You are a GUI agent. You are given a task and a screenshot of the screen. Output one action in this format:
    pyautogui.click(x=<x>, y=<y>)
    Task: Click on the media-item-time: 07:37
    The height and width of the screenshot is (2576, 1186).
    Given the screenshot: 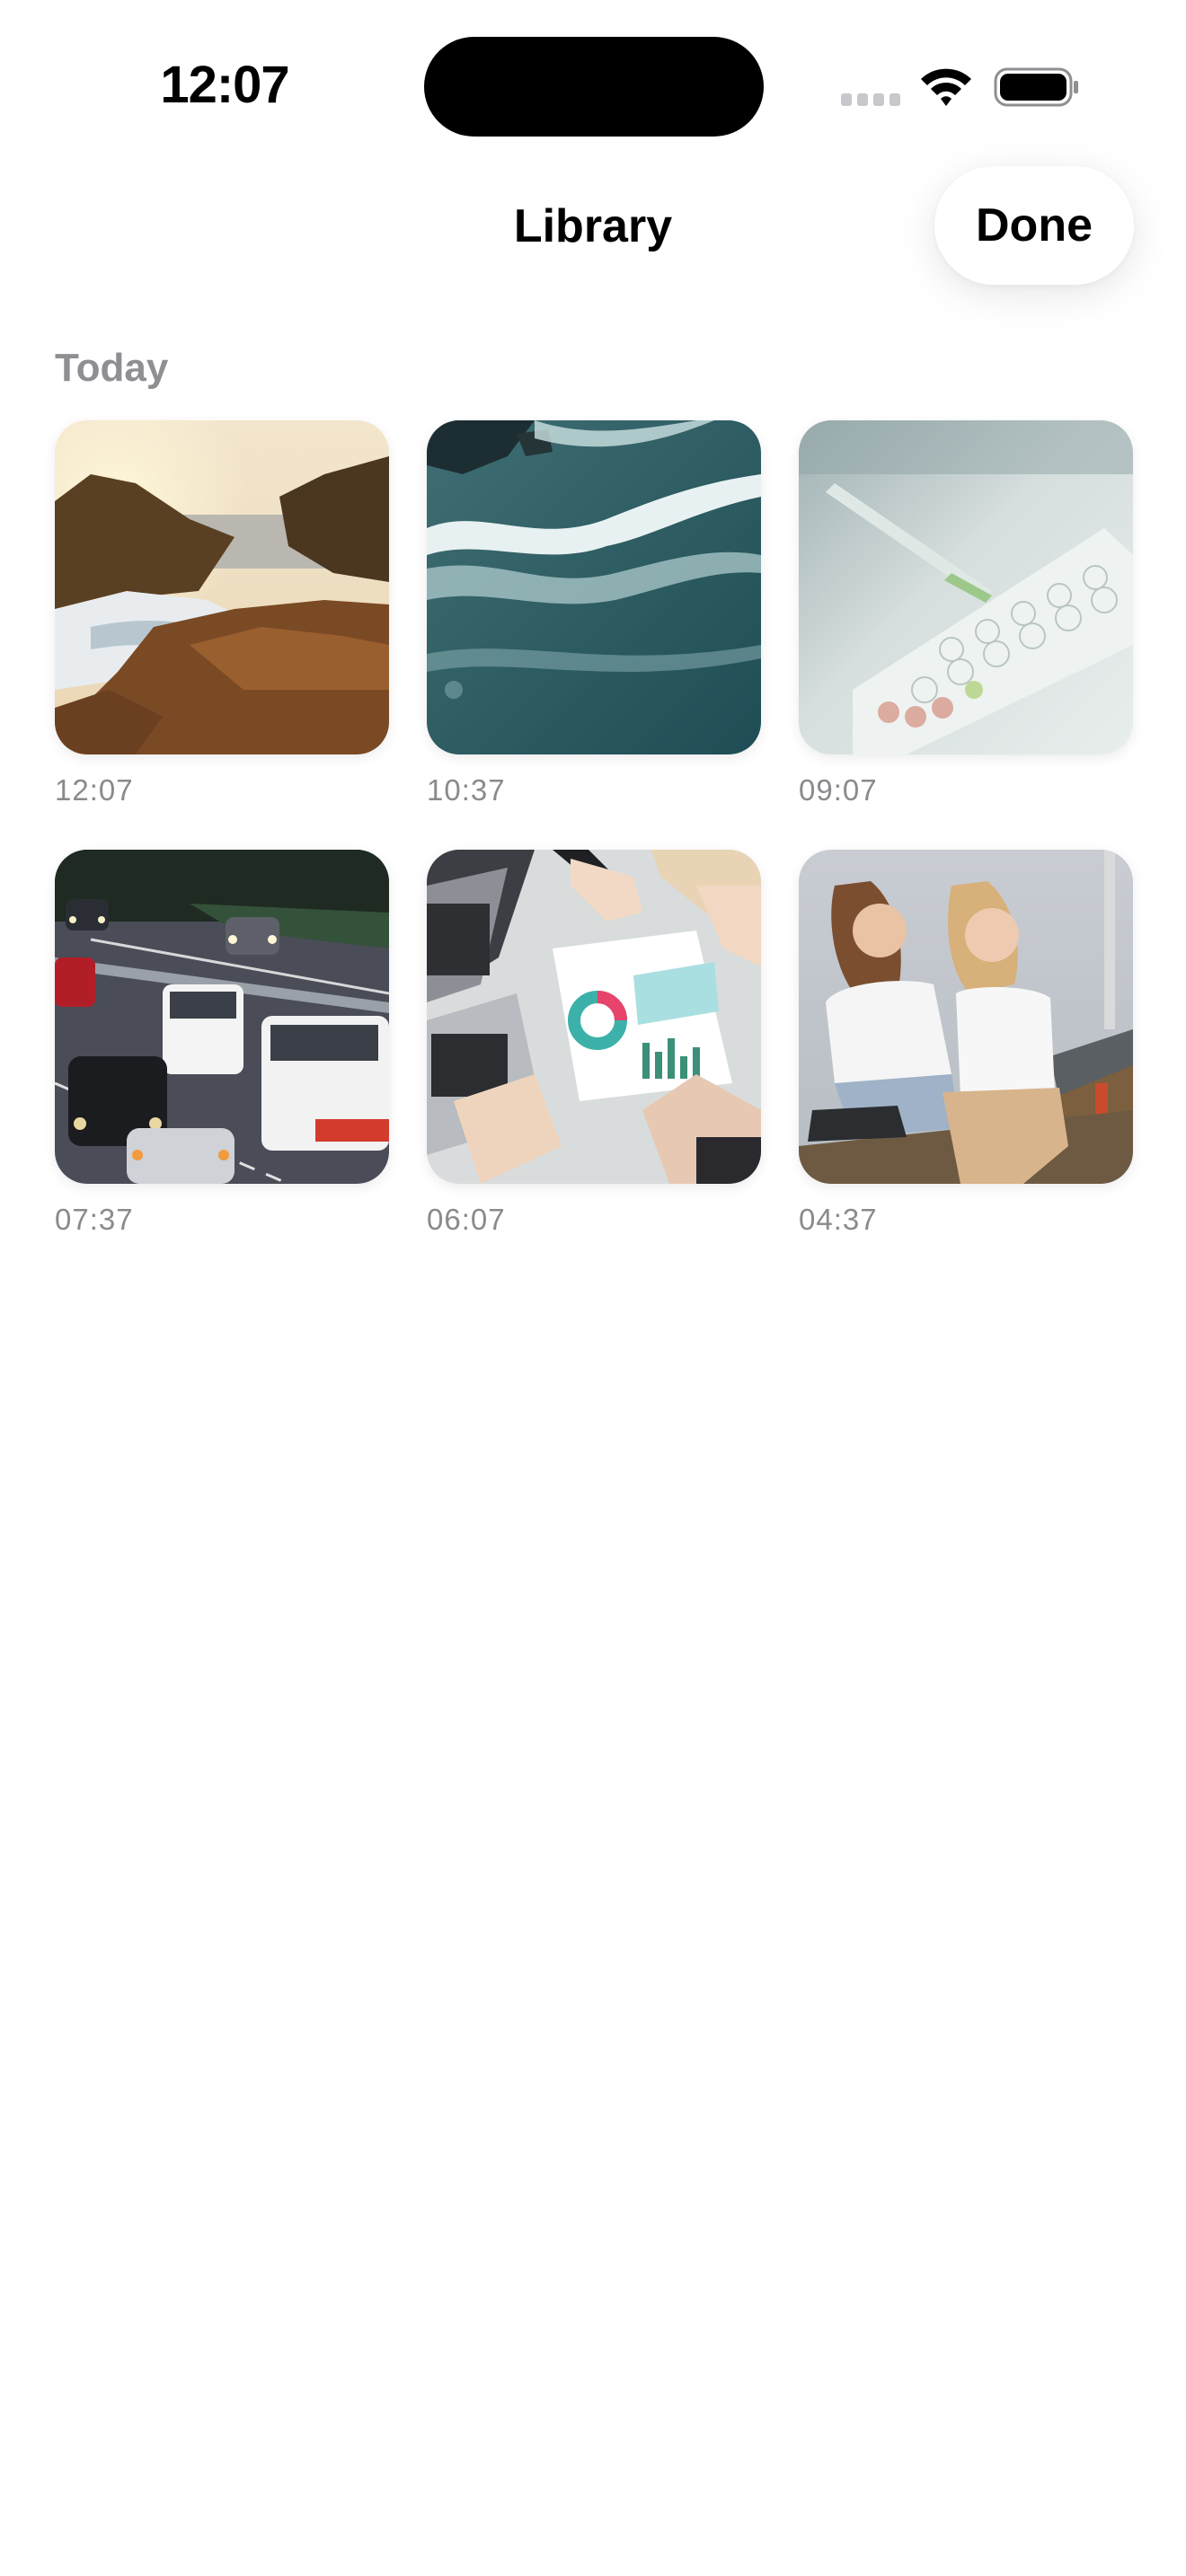 What is the action you would take?
    pyautogui.click(x=94, y=1219)
    